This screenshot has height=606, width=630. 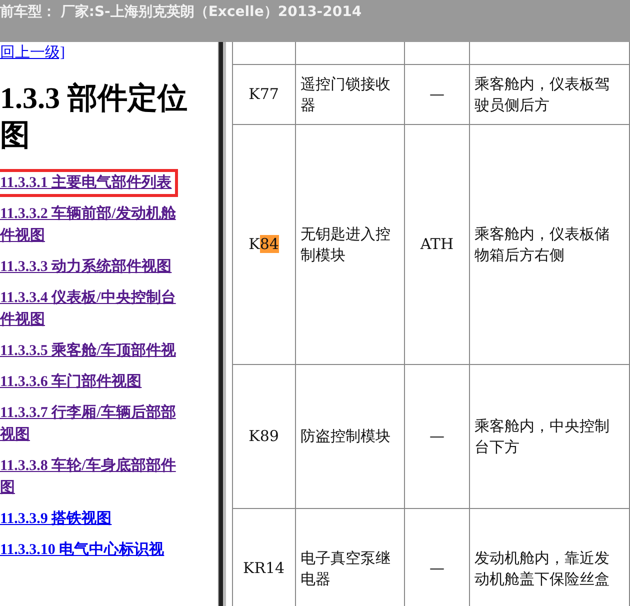 I want to click on table-cell: 无钥匙进入控制模块, so click(x=350, y=244).